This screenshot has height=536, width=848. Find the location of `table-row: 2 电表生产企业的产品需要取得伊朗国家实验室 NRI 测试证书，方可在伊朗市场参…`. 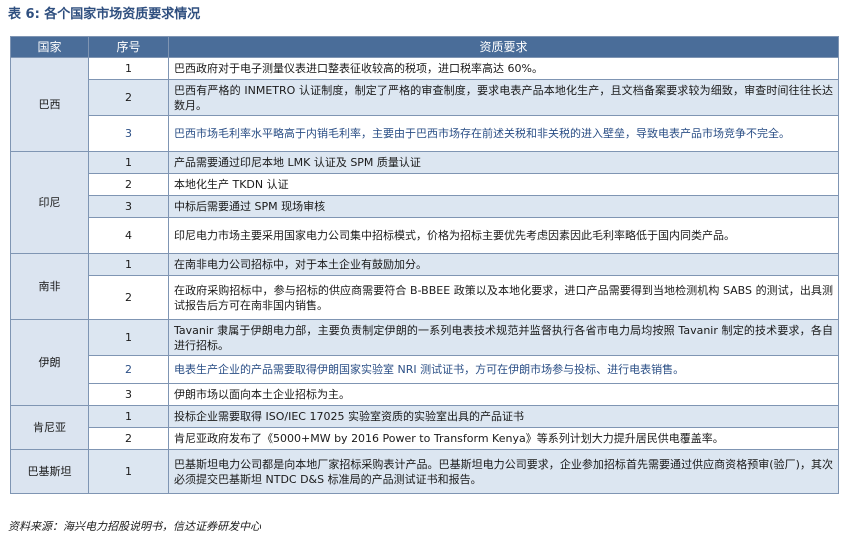

table-row: 2 电表生产企业的产品需要取得伊朗国家实验室 NRI 测试证书，方可在伊朗市场参… is located at coordinates (425, 369).